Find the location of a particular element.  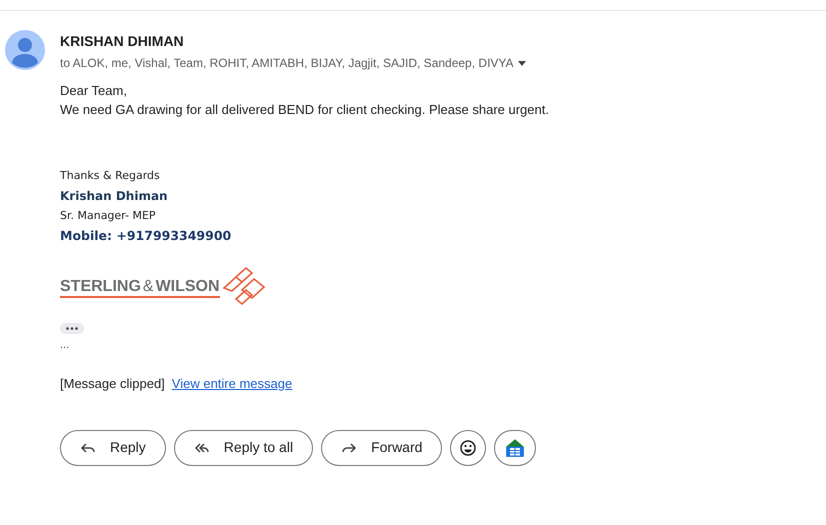

clipped-notice: [Message clipped] is located at coordinates (112, 384).